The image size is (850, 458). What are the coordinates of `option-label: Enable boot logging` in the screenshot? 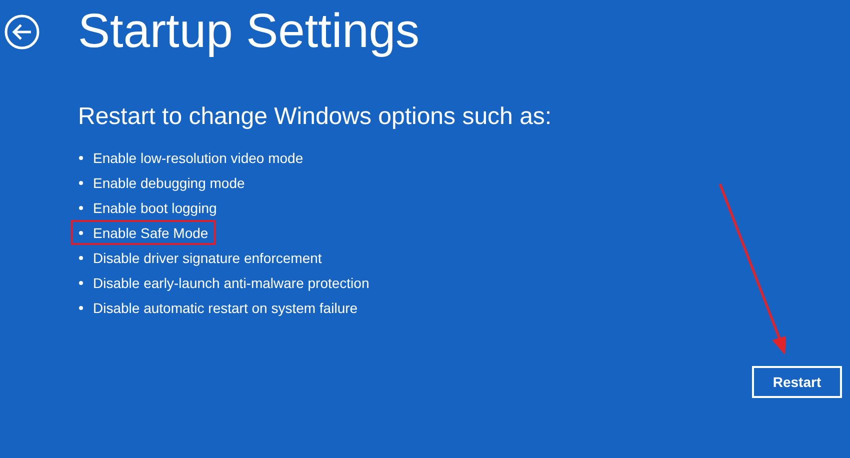 It's located at (155, 208).